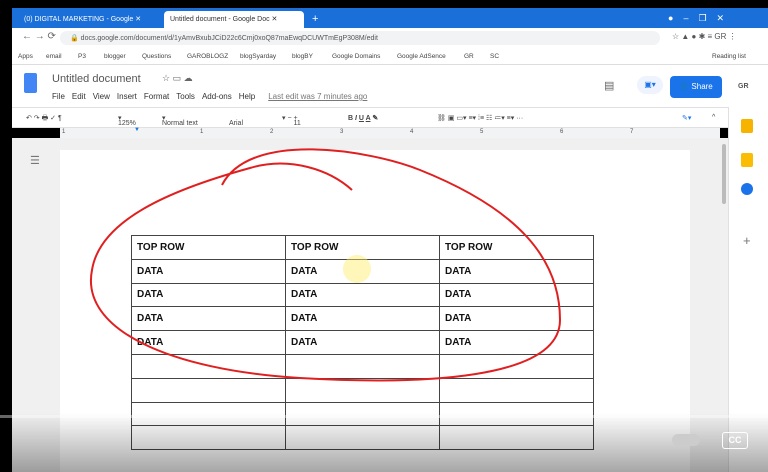  I want to click on autoplay-toggle, so click(686, 440).